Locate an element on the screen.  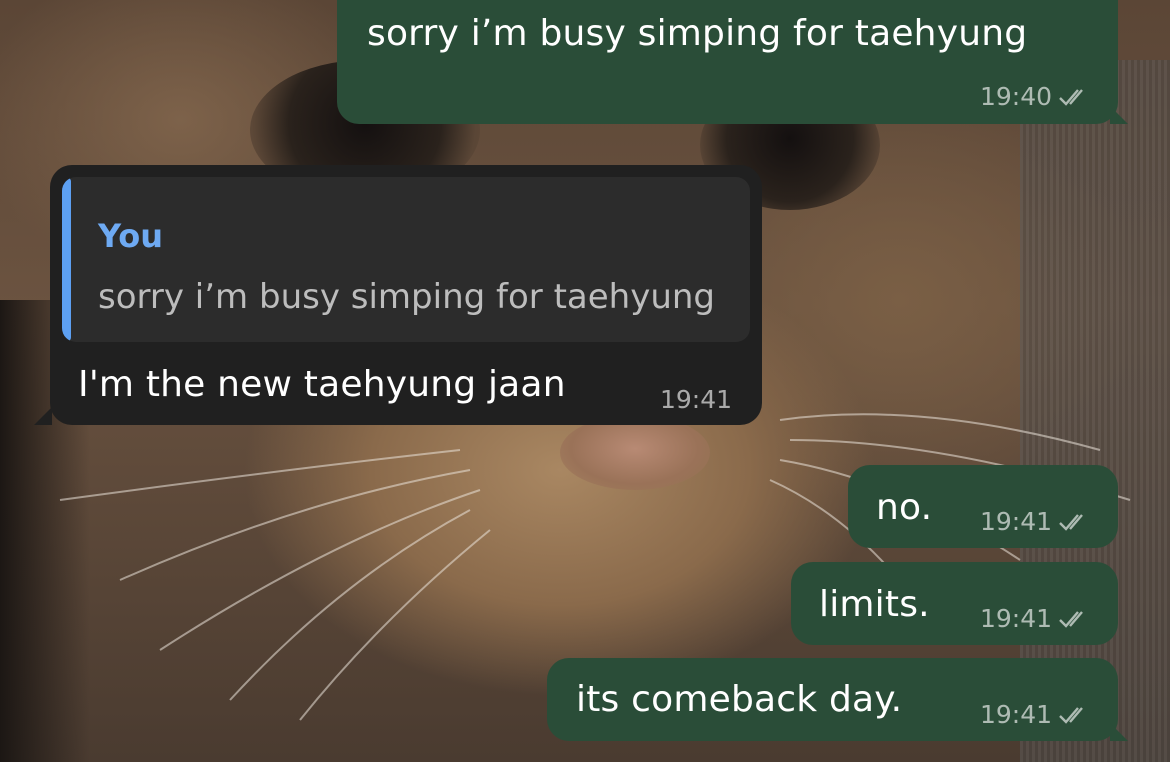
outgoing-message-bubble: limits. 19:41 is located at coordinates (954, 603).